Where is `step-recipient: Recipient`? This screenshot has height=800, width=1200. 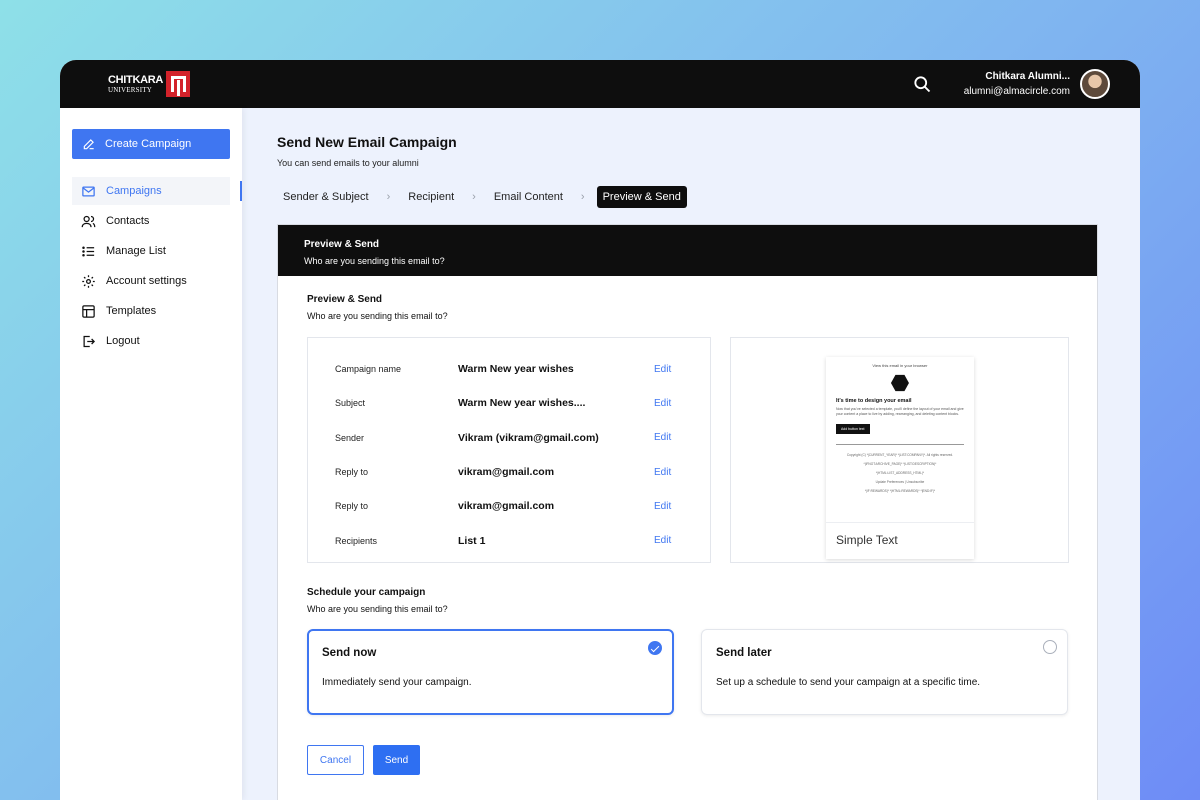 step-recipient: Recipient is located at coordinates (431, 197).